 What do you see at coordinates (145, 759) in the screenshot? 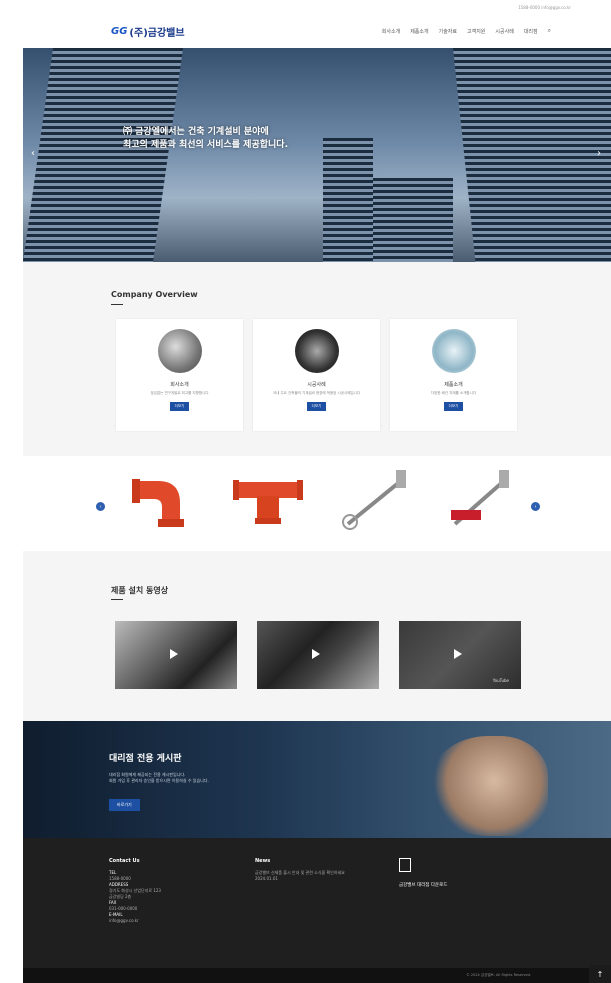
I see `agency-title: 대리점 전용 게시판` at bounding box center [145, 759].